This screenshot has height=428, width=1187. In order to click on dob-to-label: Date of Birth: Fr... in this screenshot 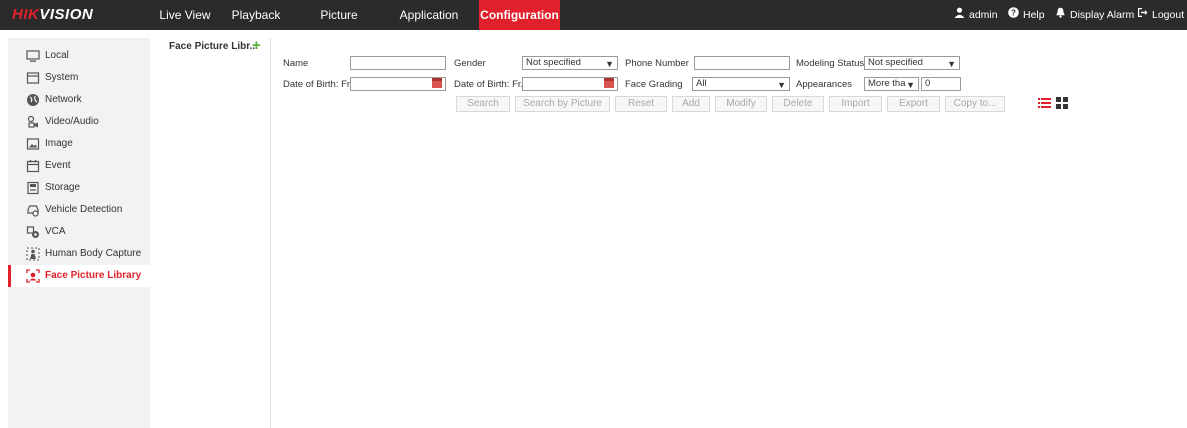, I will do `click(491, 84)`.